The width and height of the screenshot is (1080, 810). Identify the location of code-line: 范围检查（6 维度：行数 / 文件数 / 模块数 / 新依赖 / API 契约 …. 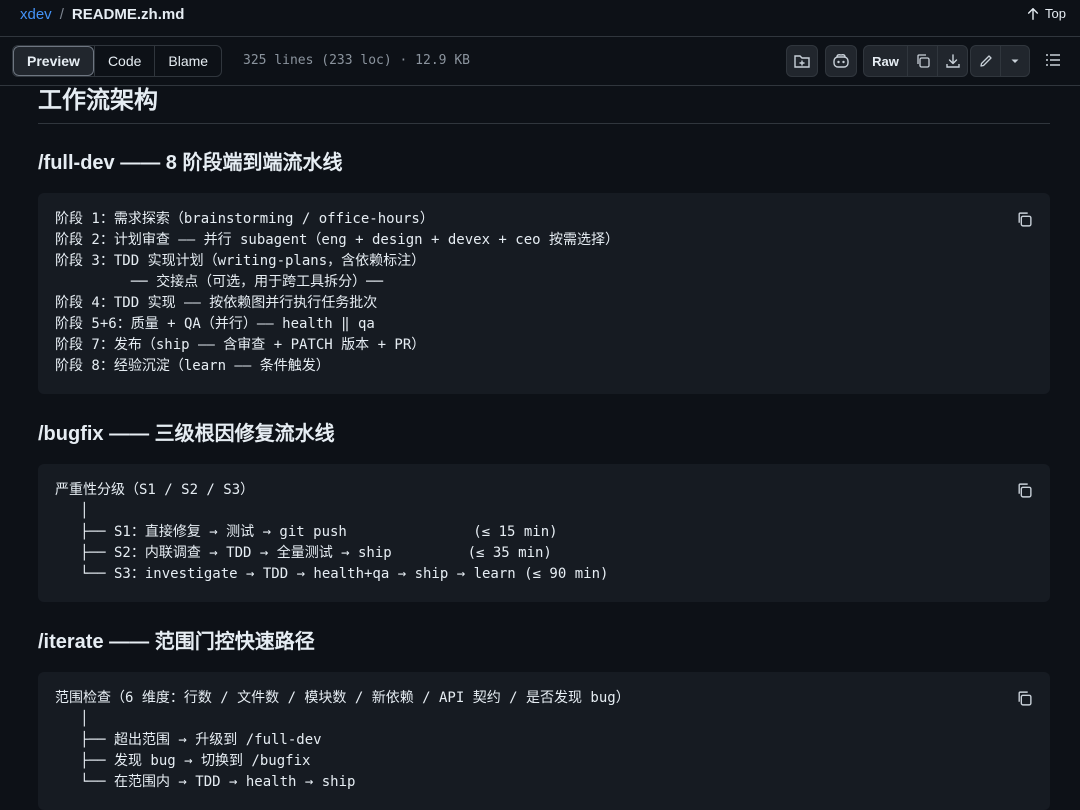
(342, 698).